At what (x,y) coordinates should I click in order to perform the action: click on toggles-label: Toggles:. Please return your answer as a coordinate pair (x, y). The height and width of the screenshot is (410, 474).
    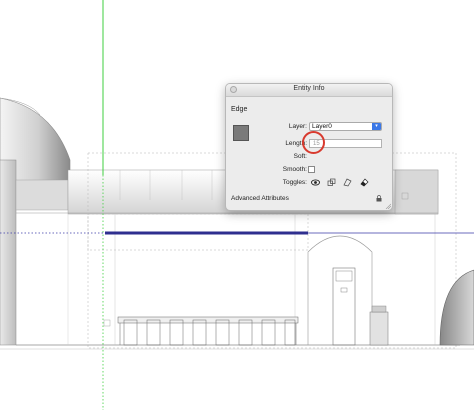
    Looking at the image, I should click on (294, 182).